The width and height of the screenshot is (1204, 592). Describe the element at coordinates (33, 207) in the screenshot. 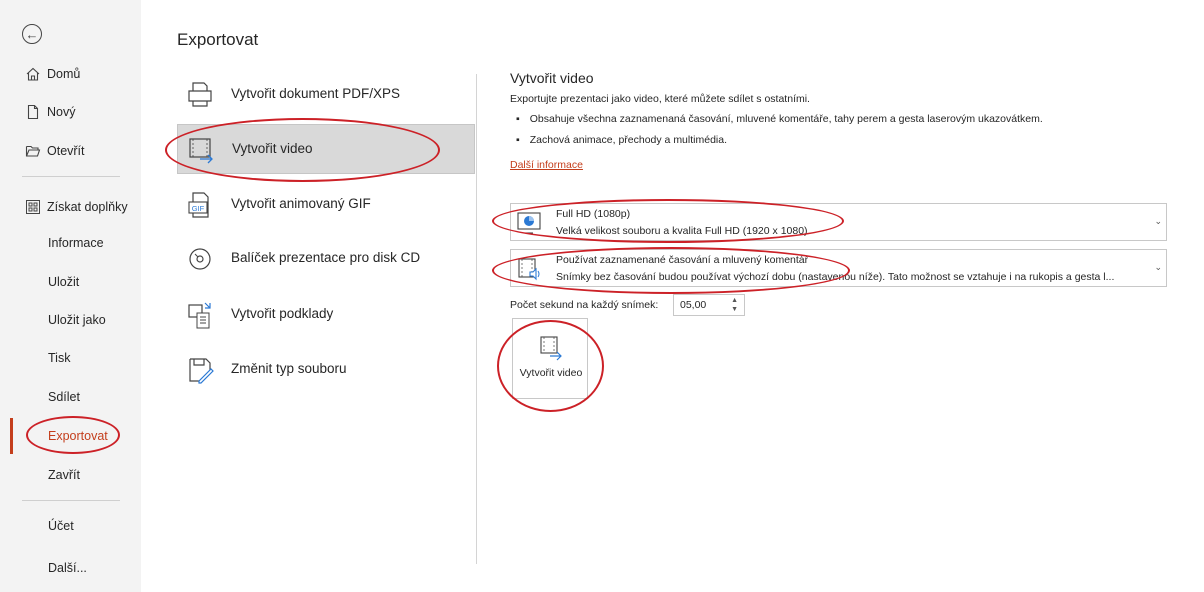

I see `addins-icon` at that location.